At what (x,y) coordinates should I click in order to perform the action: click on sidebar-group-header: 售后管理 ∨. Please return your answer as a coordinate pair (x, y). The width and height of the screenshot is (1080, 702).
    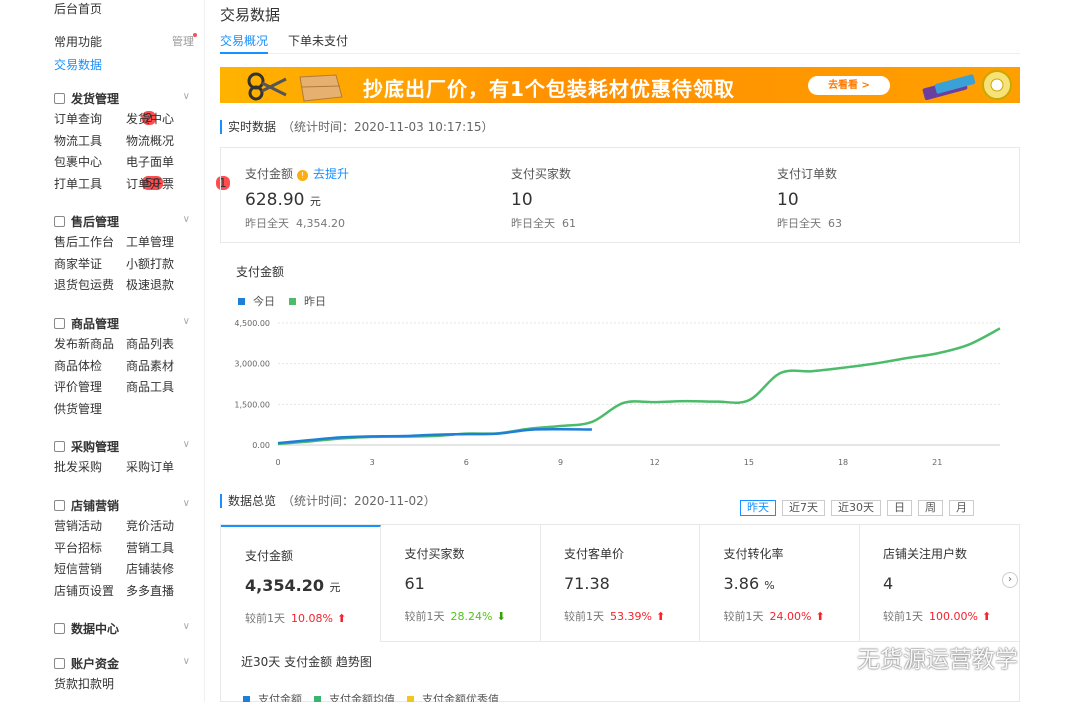
    Looking at the image, I should click on (124, 221).